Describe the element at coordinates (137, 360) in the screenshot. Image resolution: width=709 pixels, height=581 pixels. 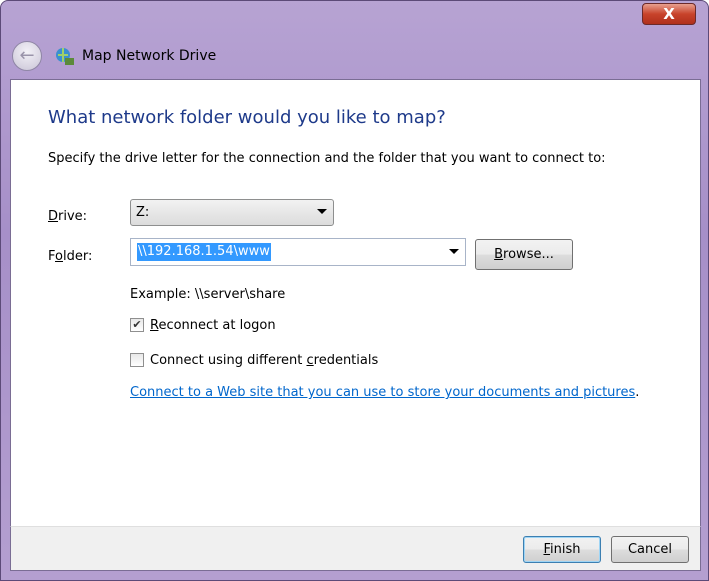
I see `credentials-checkbox` at that location.